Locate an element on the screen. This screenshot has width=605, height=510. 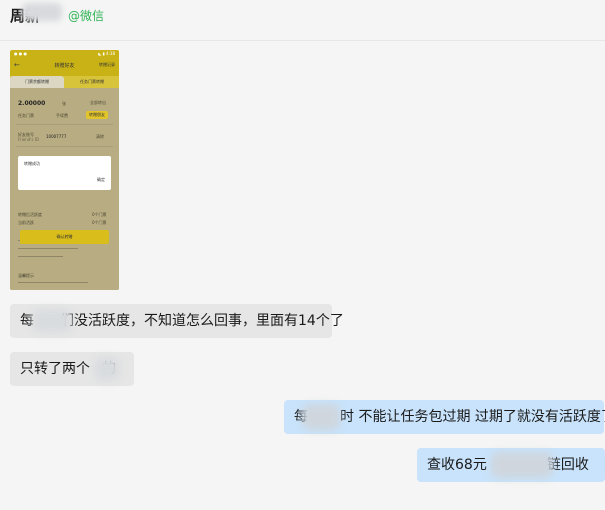
phone-notes-title: 温馨提示 is located at coordinates (26, 275).